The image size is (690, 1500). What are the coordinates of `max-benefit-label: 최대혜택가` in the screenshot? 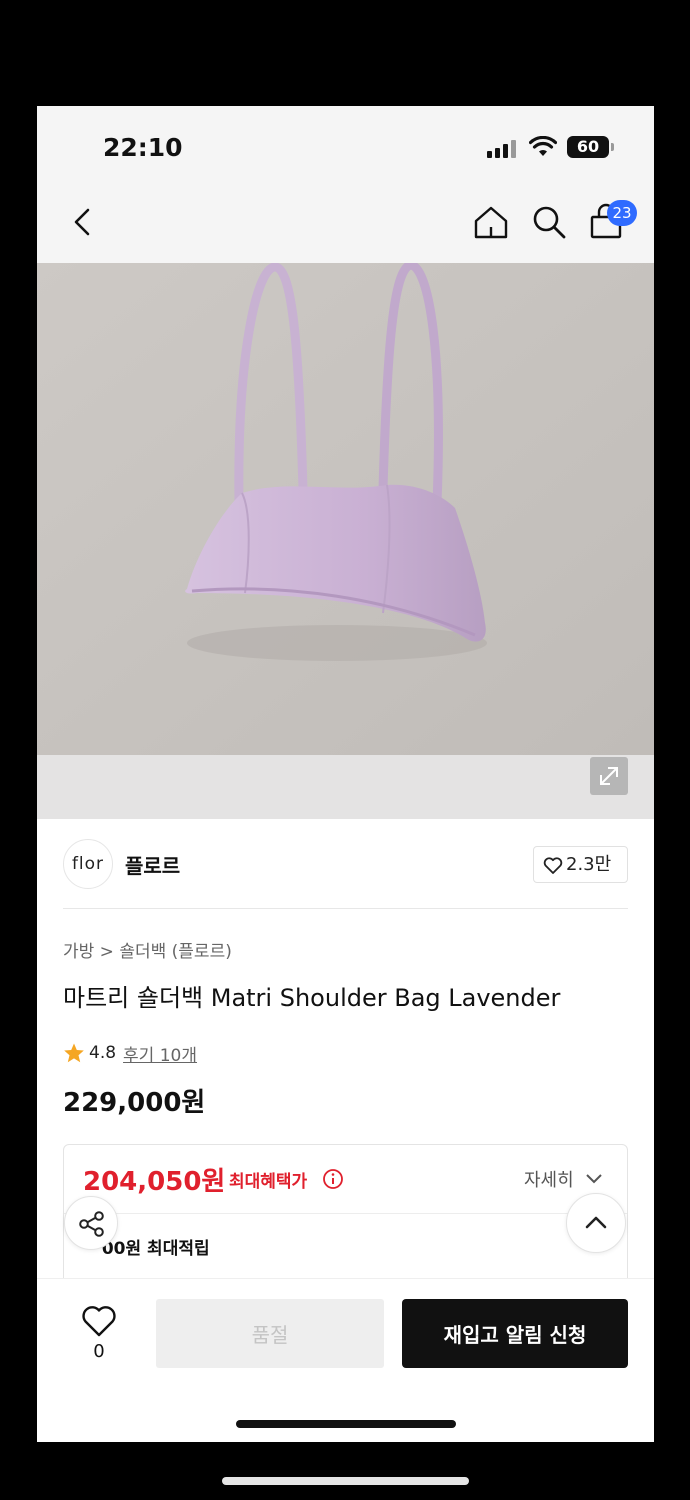 It's located at (268, 1182).